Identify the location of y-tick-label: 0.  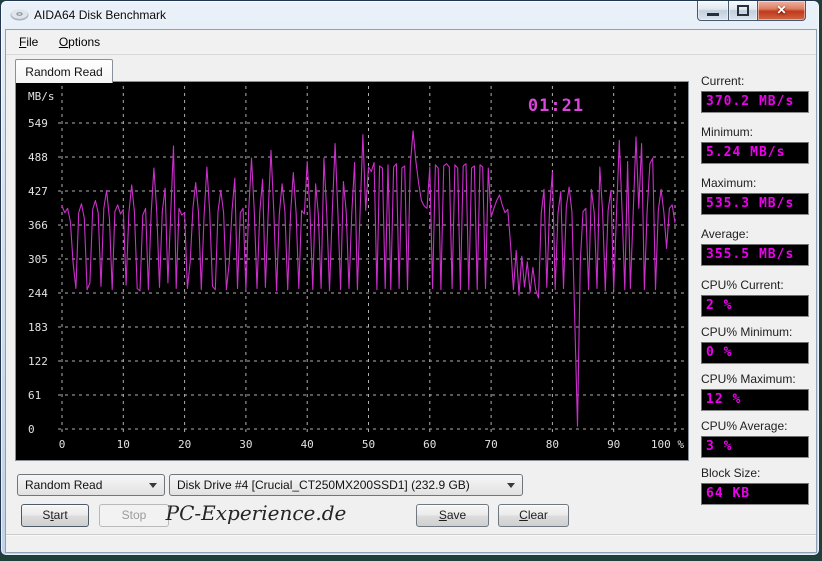
(31, 429).